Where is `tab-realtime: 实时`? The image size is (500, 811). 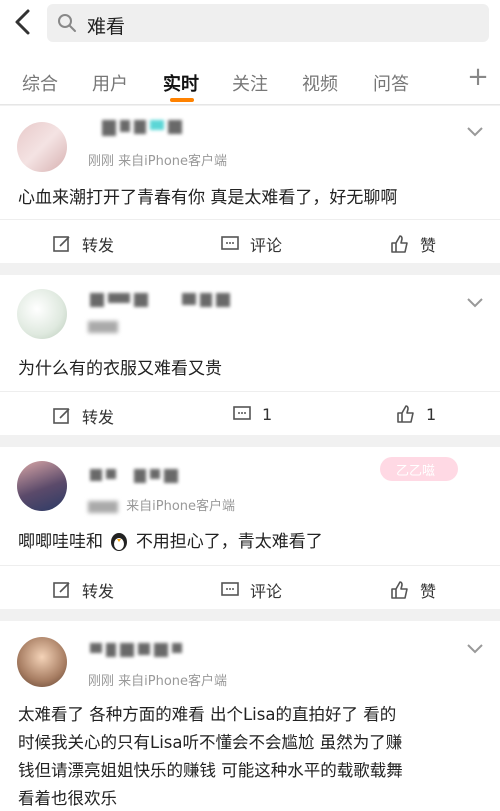 tab-realtime: 实时 is located at coordinates (181, 83).